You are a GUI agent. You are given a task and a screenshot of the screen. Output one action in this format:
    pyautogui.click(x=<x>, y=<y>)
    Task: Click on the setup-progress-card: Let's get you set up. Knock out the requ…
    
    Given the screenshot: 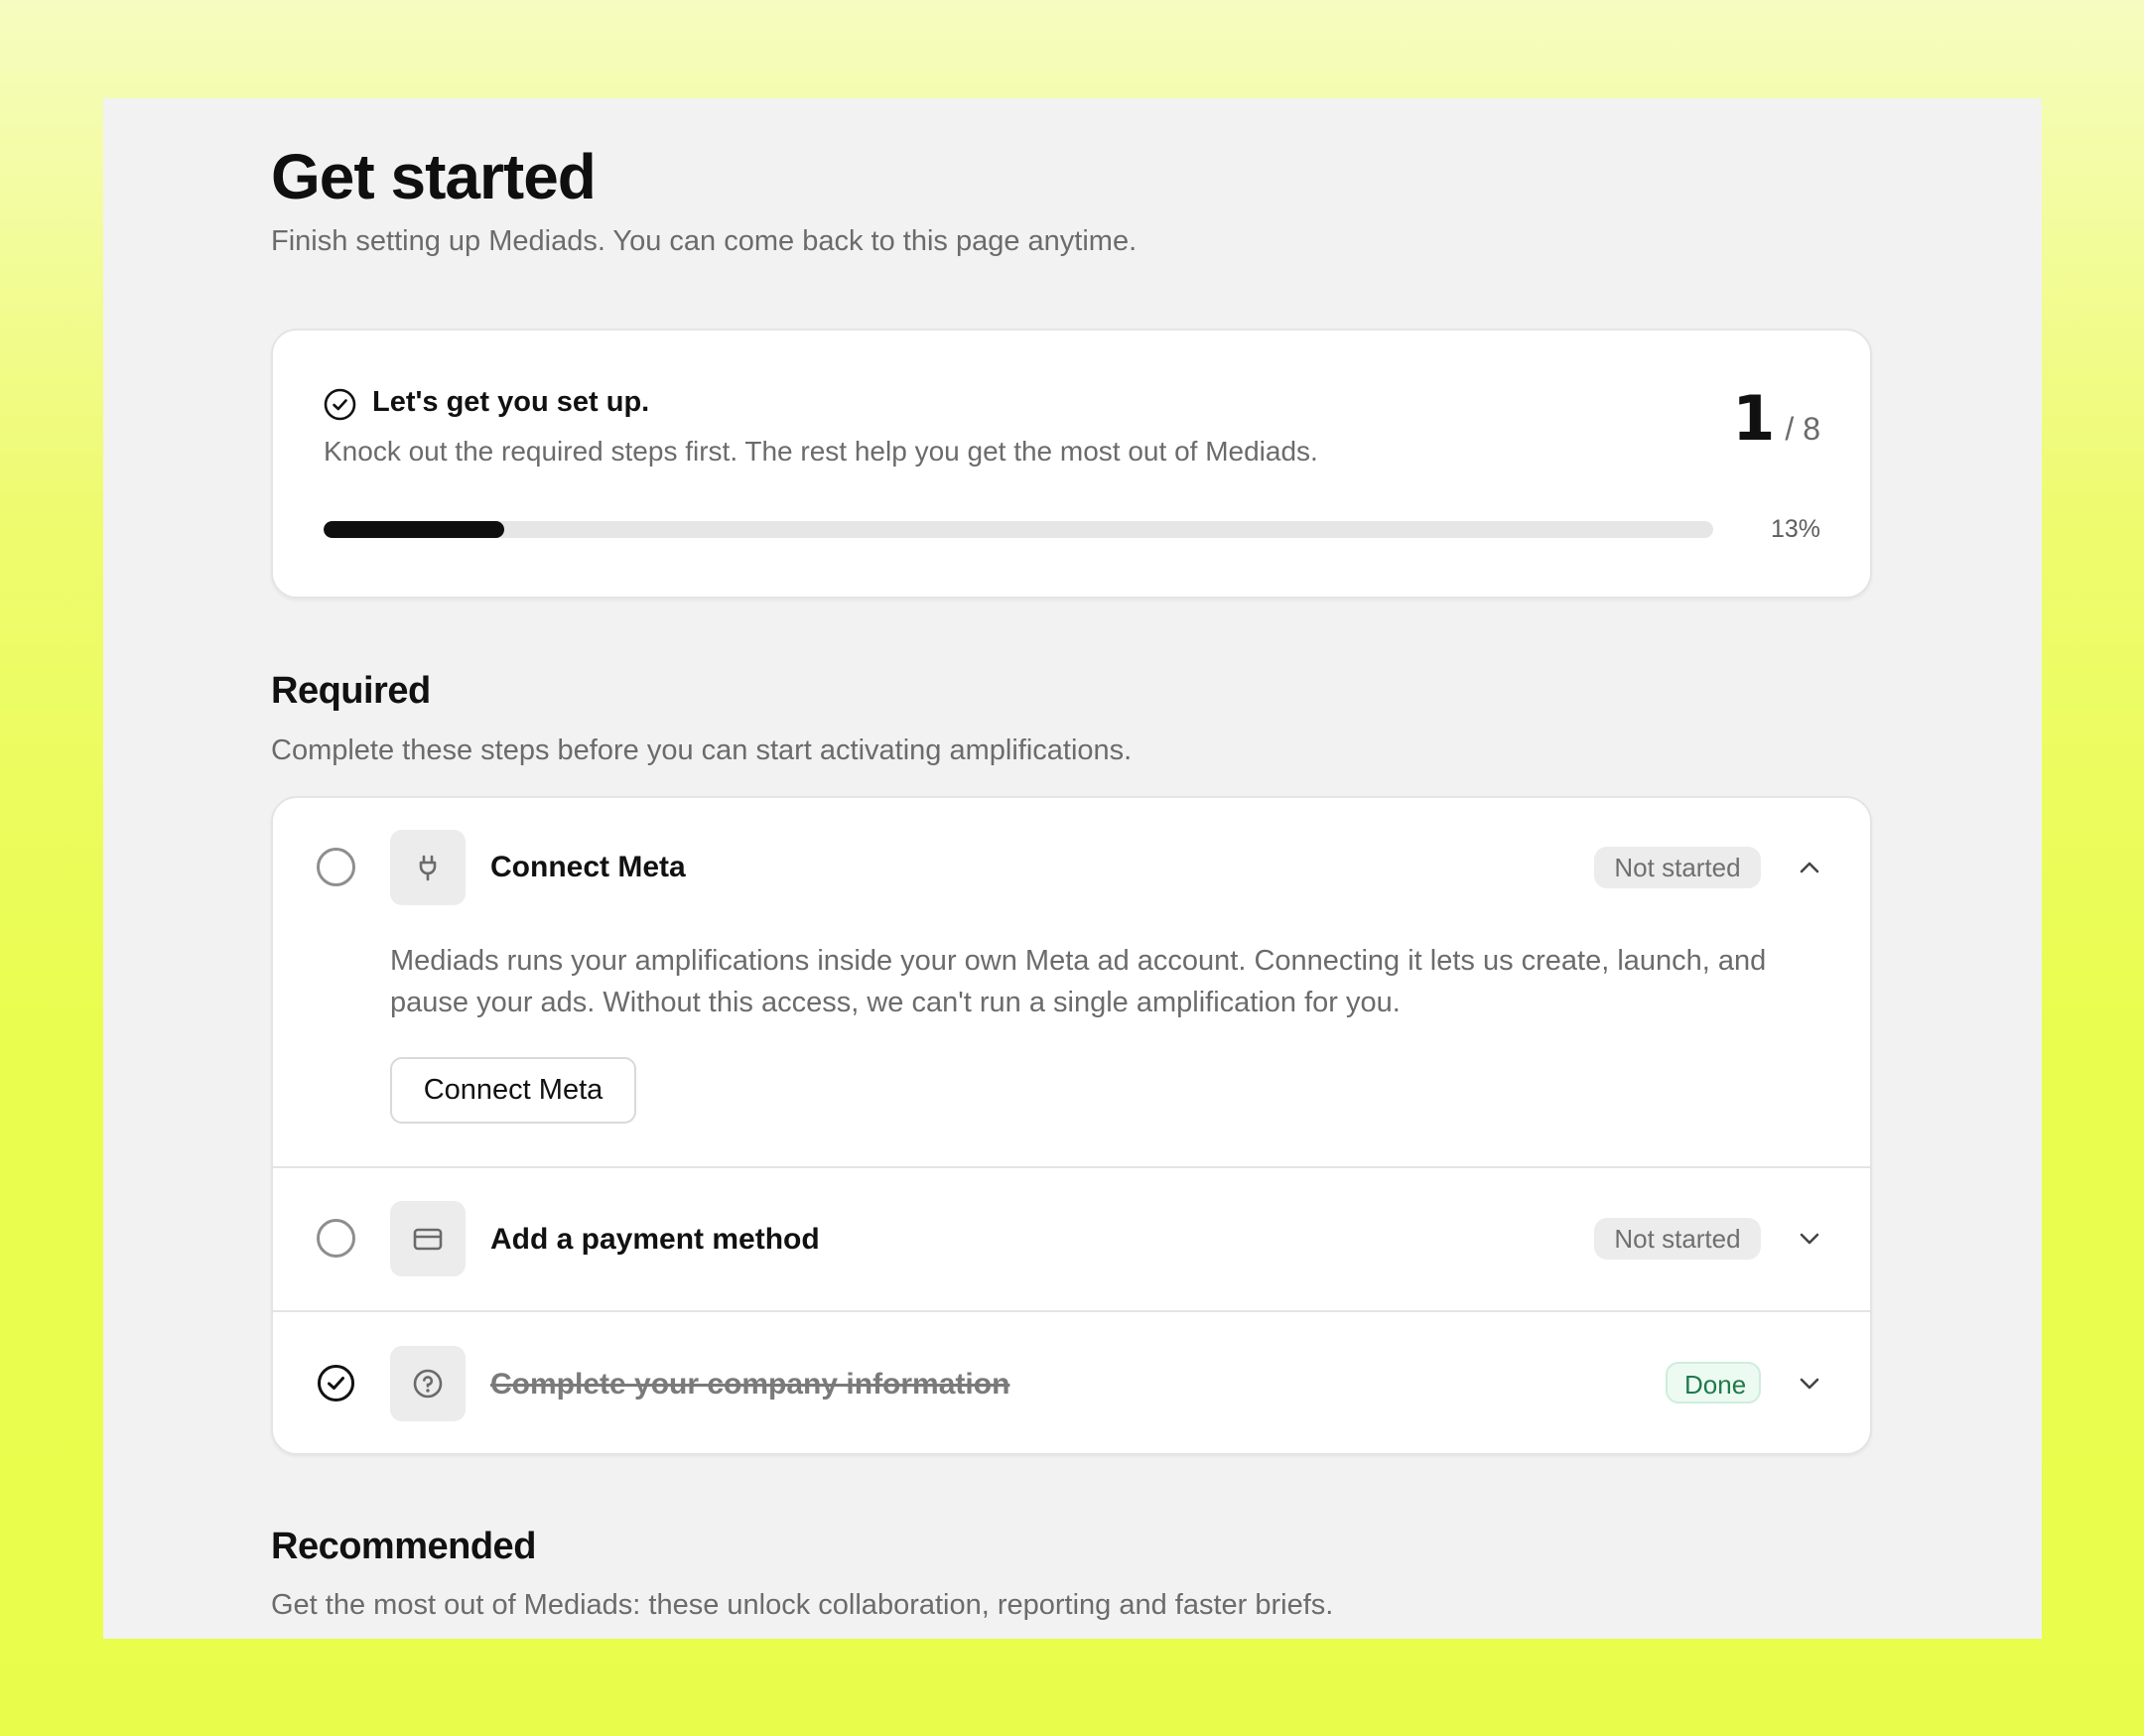 What is the action you would take?
    pyautogui.click(x=1071, y=464)
    